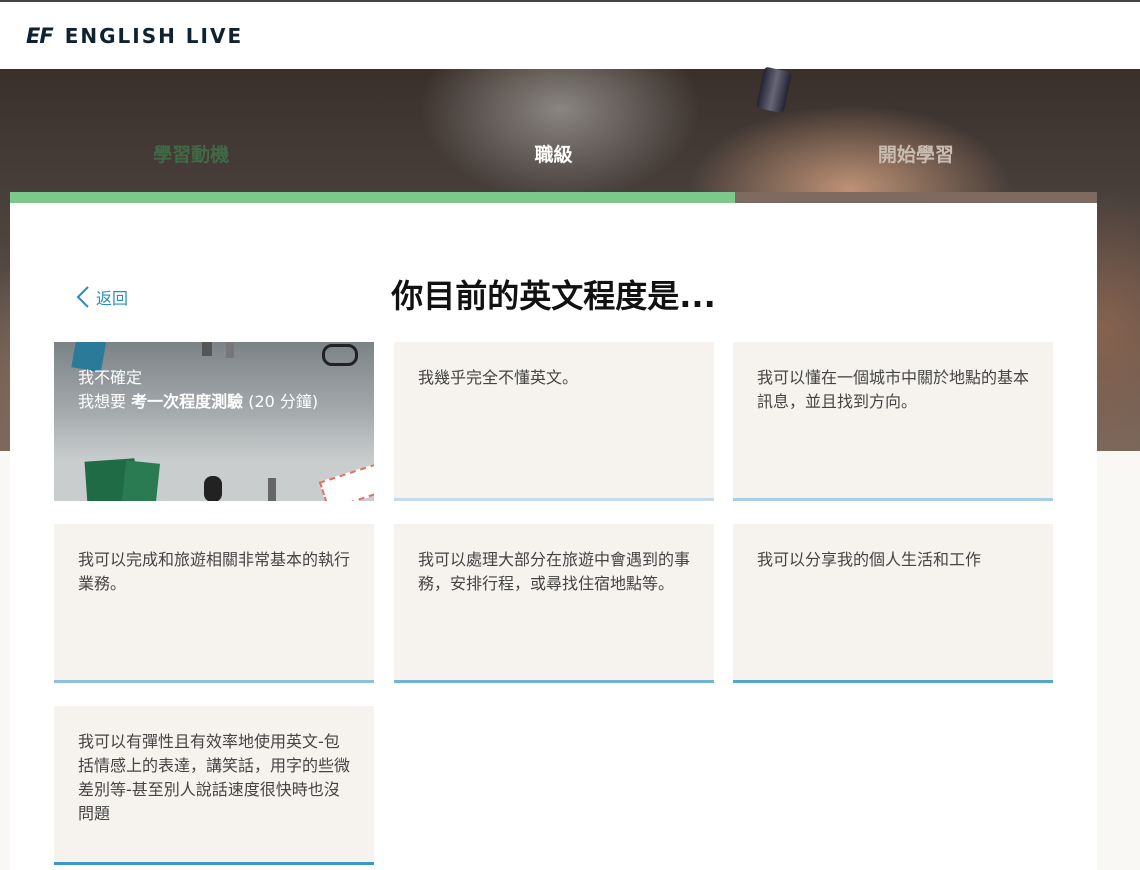  What do you see at coordinates (346, 482) in the screenshot?
I see `paper-graphic` at bounding box center [346, 482].